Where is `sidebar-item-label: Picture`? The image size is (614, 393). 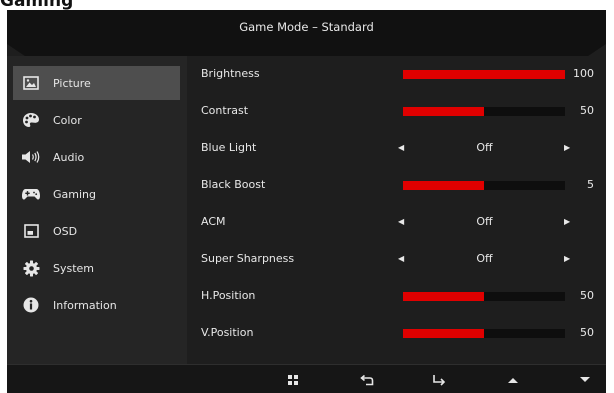
sidebar-item-label: Picture is located at coordinates (72, 83).